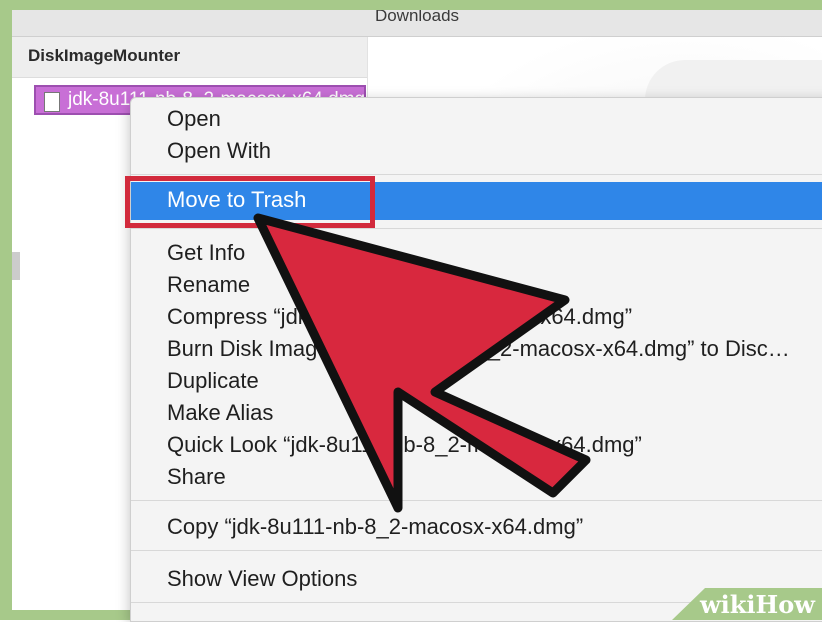 This screenshot has width=822, height=622. I want to click on watermark-text: wikiHow, so click(757, 604).